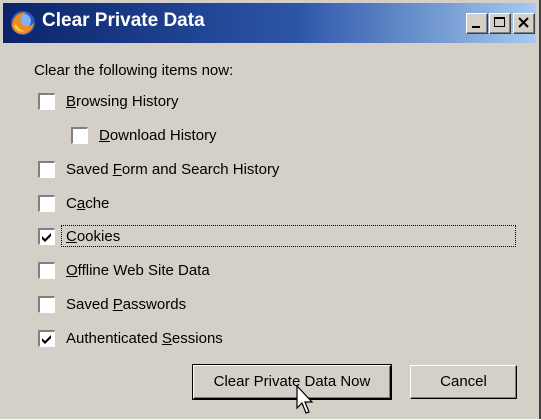  Describe the element at coordinates (46, 304) in the screenshot. I see `saved-passwords-checkbox` at that location.